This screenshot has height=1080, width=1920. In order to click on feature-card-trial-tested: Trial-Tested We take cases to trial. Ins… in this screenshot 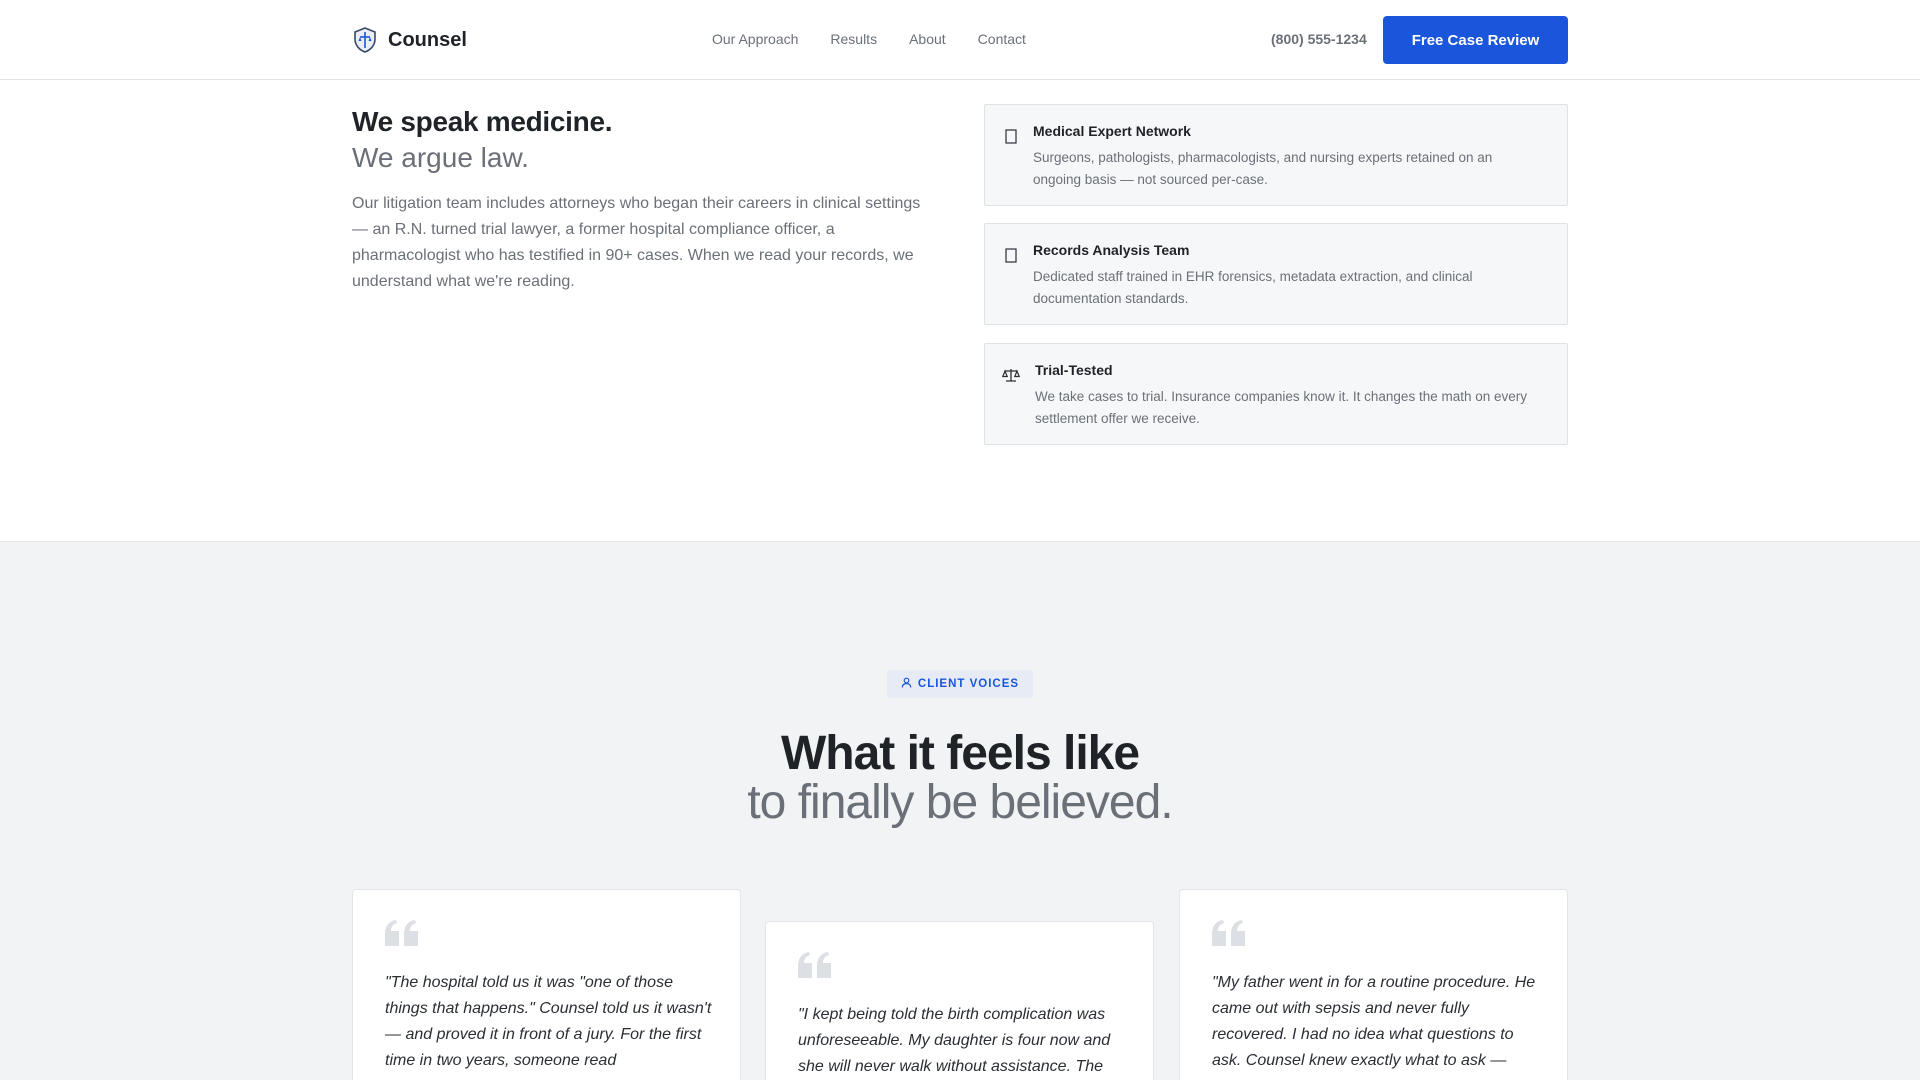, I will do `click(1276, 394)`.